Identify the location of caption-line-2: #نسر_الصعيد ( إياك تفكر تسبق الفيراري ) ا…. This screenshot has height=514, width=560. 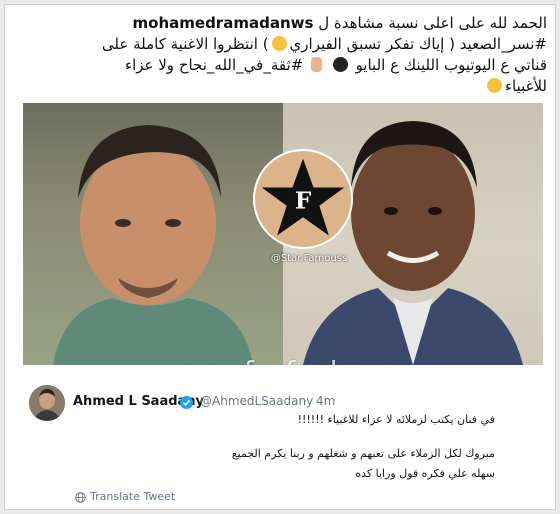
(284, 44).